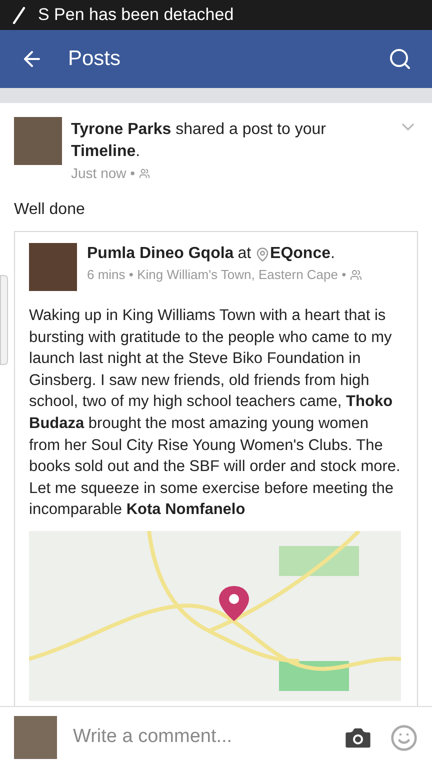 The height and width of the screenshot is (768, 432). What do you see at coordinates (94, 59) in the screenshot?
I see `app-bar-title: Posts` at bounding box center [94, 59].